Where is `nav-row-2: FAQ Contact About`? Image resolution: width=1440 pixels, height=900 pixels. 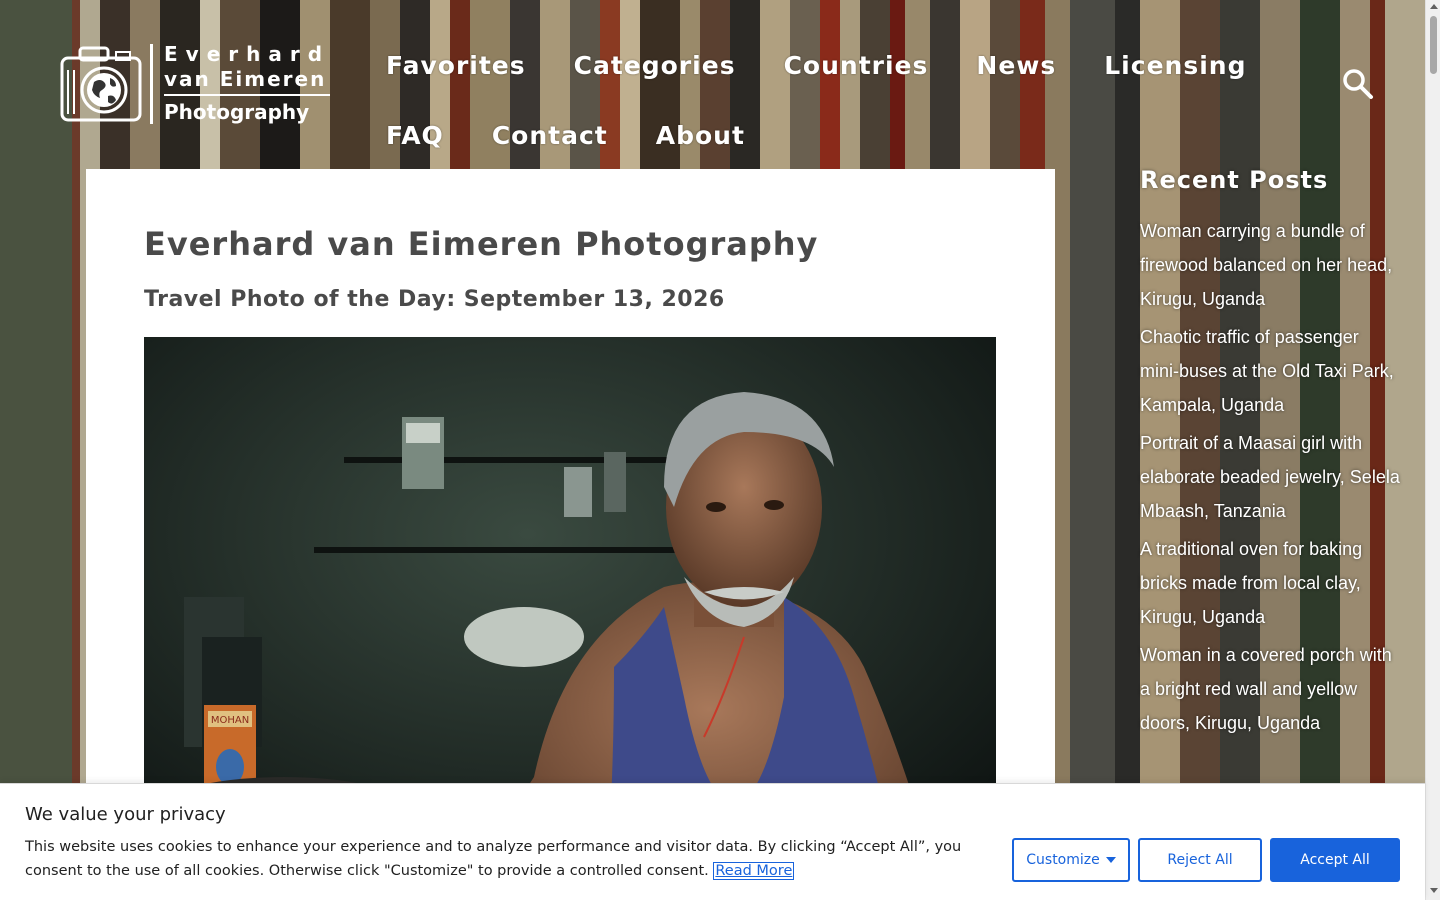
nav-row-2: FAQ Contact About is located at coordinates (836, 135).